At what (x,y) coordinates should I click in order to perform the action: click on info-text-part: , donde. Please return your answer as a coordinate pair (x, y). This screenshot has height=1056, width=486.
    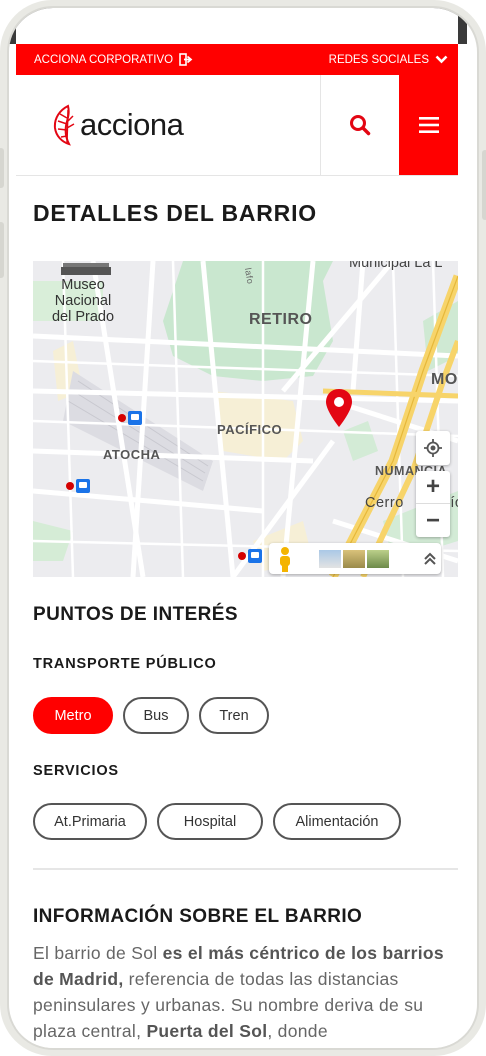
    Looking at the image, I should click on (297, 1031).